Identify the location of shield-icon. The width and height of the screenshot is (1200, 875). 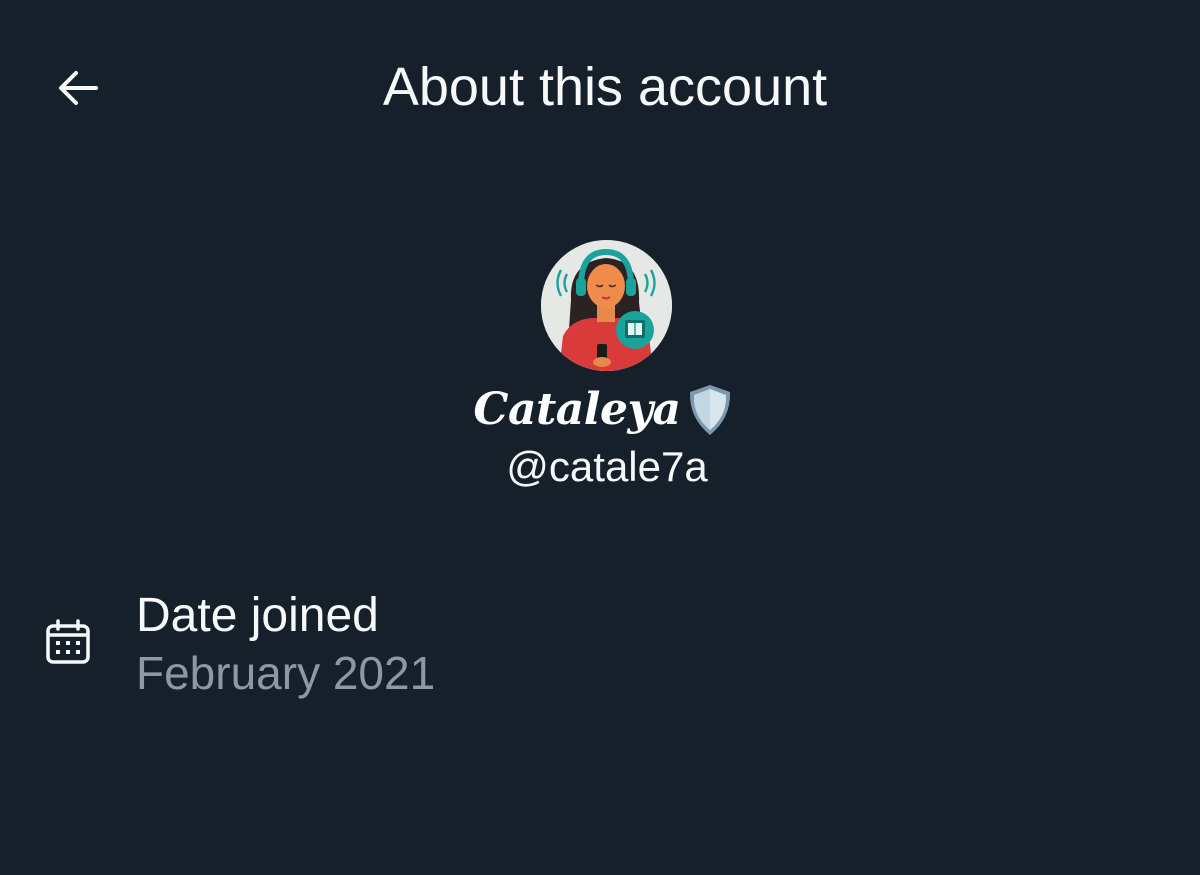
(709, 410).